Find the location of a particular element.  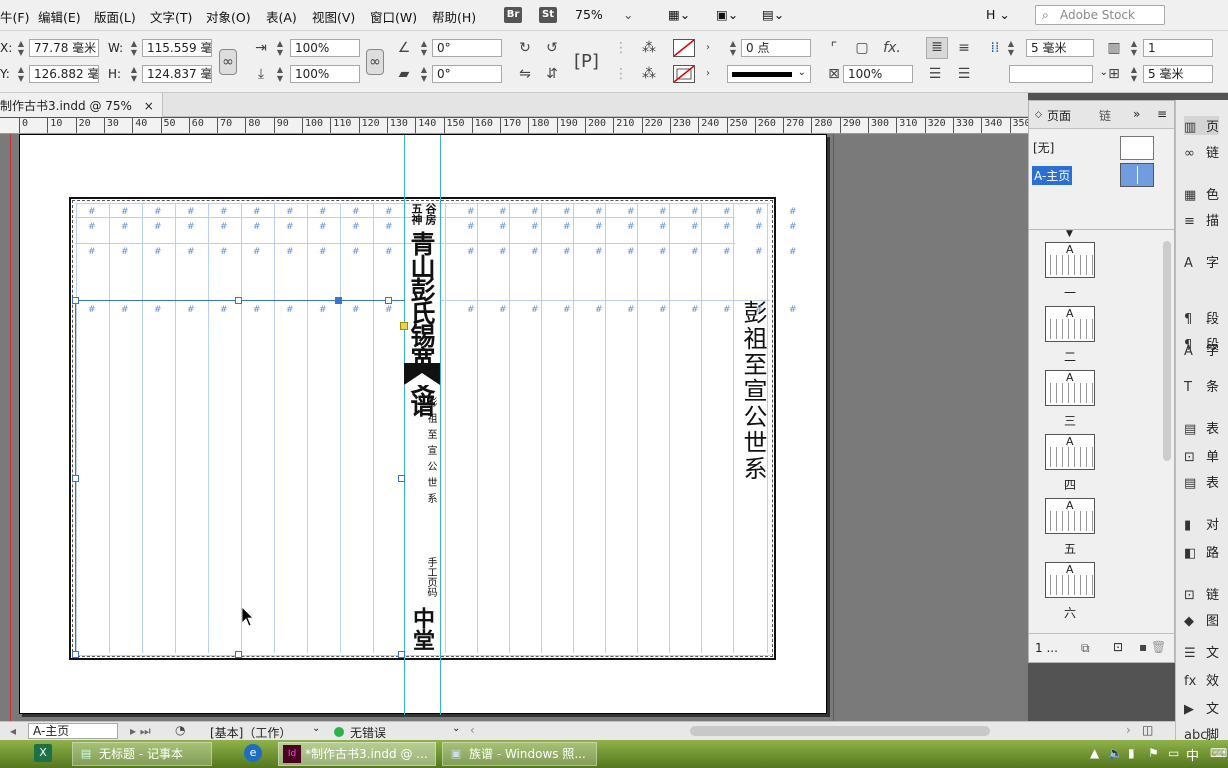

dock-panel-cell-style: ⊡ 单 is located at coordinates (1201, 455).